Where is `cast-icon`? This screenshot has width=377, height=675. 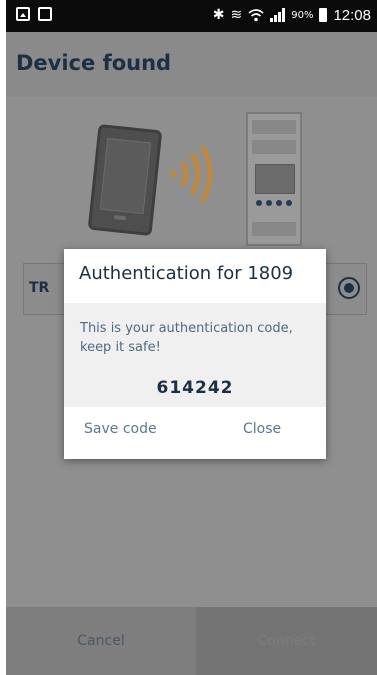
cast-icon is located at coordinates (45, 14).